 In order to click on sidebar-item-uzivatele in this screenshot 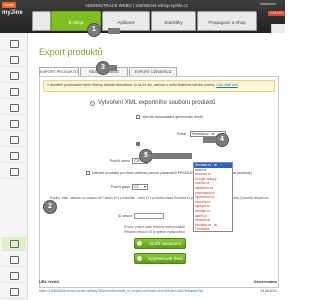, I will do `click(14, 276)`.